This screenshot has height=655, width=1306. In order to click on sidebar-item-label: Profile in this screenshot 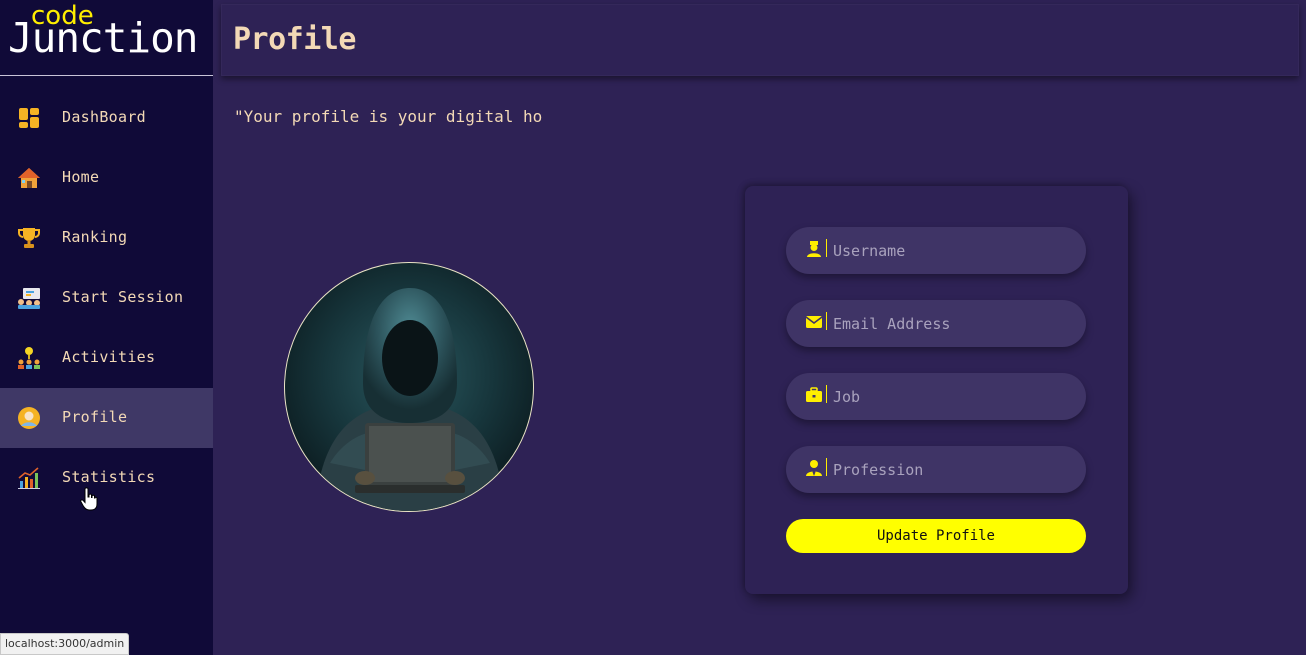, I will do `click(95, 417)`.